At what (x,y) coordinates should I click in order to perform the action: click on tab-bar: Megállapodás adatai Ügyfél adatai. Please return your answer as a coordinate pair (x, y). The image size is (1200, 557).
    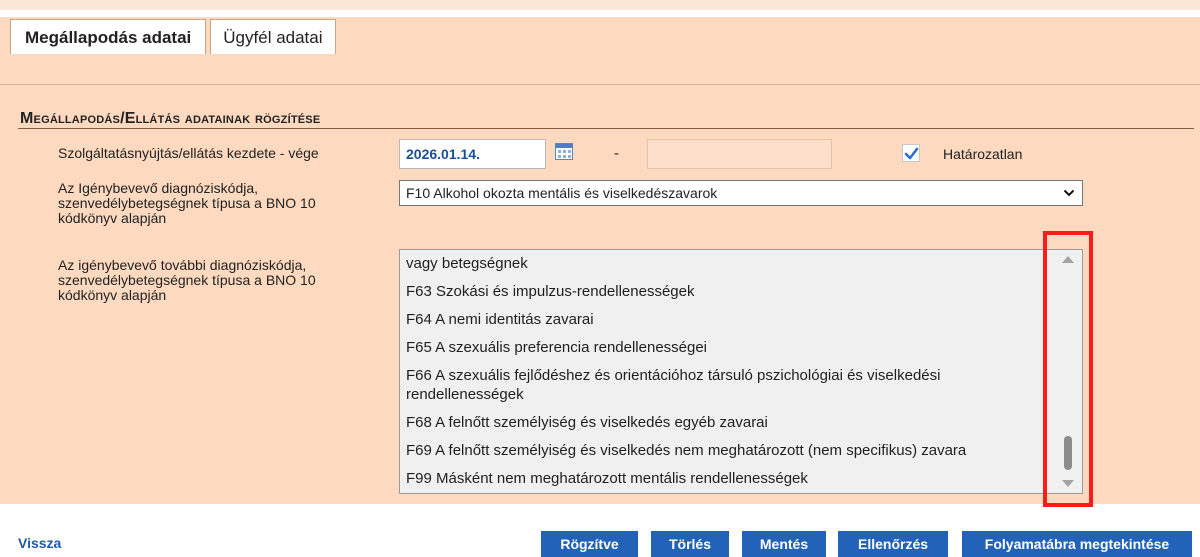
    Looking at the image, I should click on (175, 36).